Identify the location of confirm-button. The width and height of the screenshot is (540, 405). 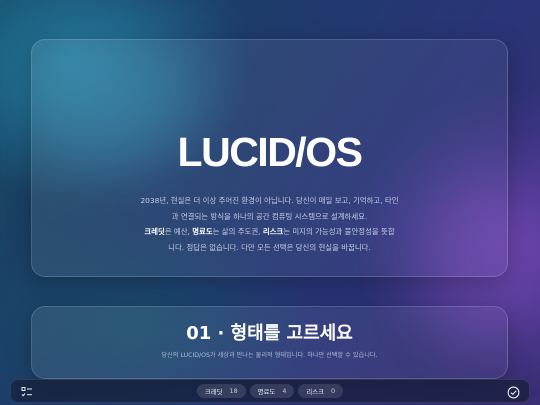
(513, 392).